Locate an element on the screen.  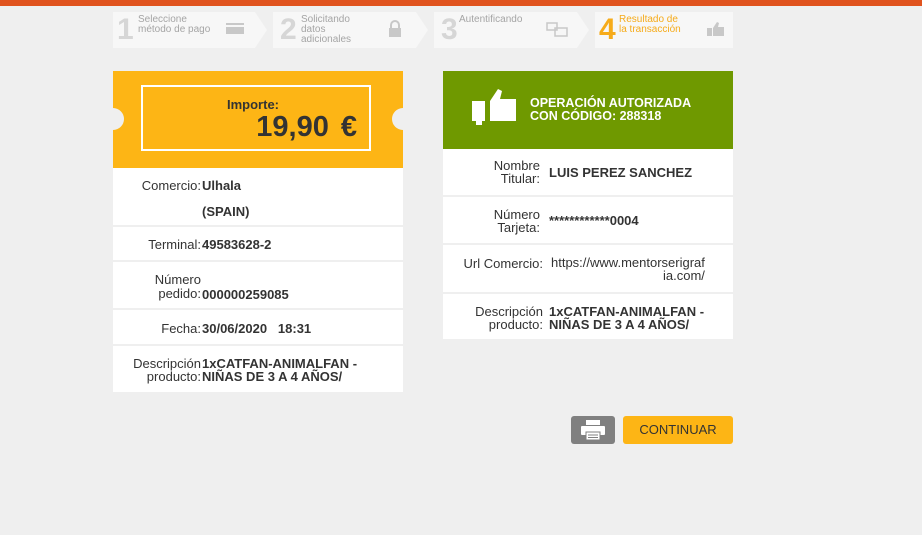
terminal-row: Terminal: 49583628-2 is located at coordinates (258, 244).